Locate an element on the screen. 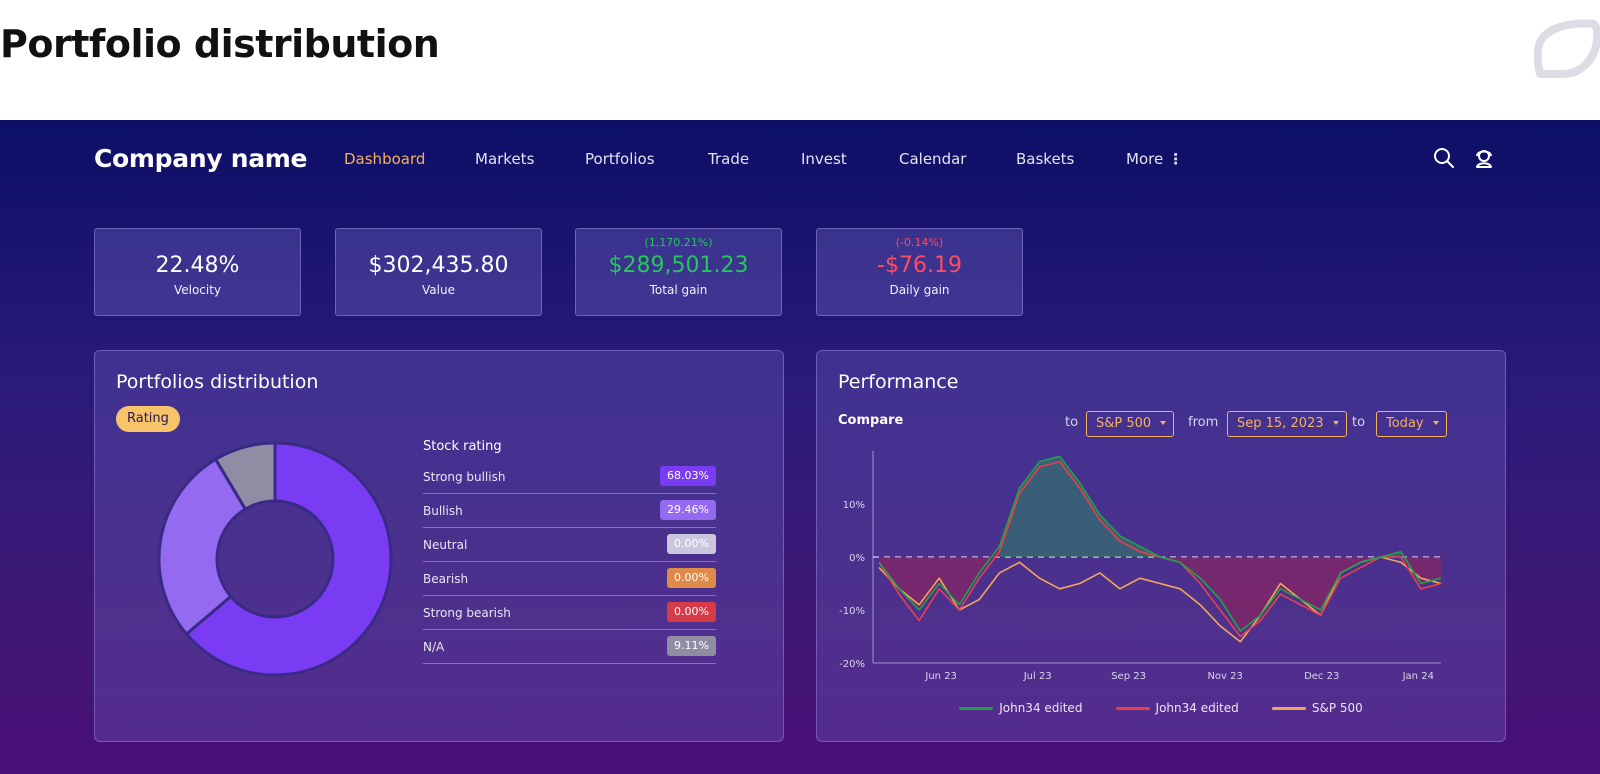 The image size is (1600, 774). y-tick-label: 10% is located at coordinates (854, 505).